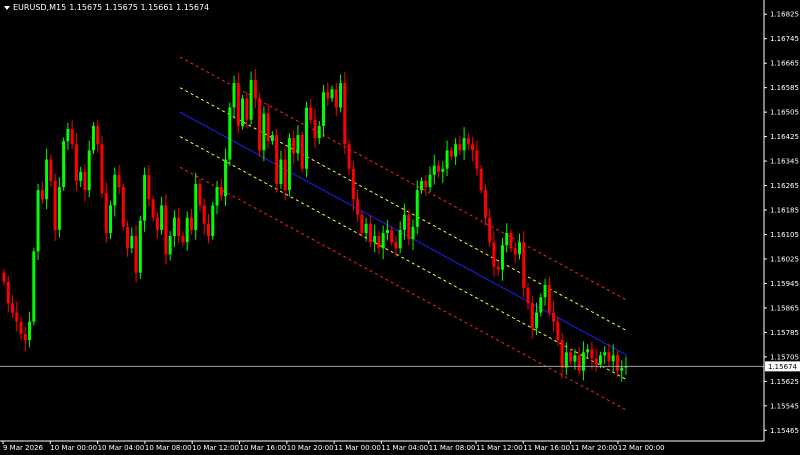 Image resolution: width=800 pixels, height=455 pixels. Describe the element at coordinates (357, 448) in the screenshot. I see `x-tick-label: 11 Mar 00:00` at that location.